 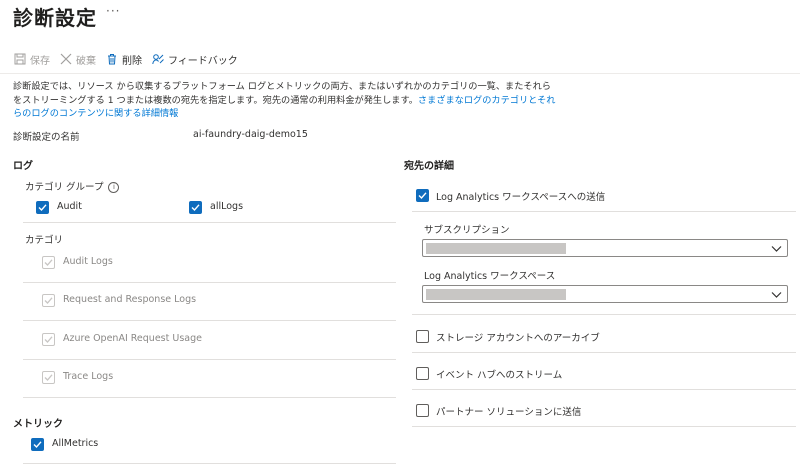 I want to click on checkbox-trace-logs, so click(x=48, y=377).